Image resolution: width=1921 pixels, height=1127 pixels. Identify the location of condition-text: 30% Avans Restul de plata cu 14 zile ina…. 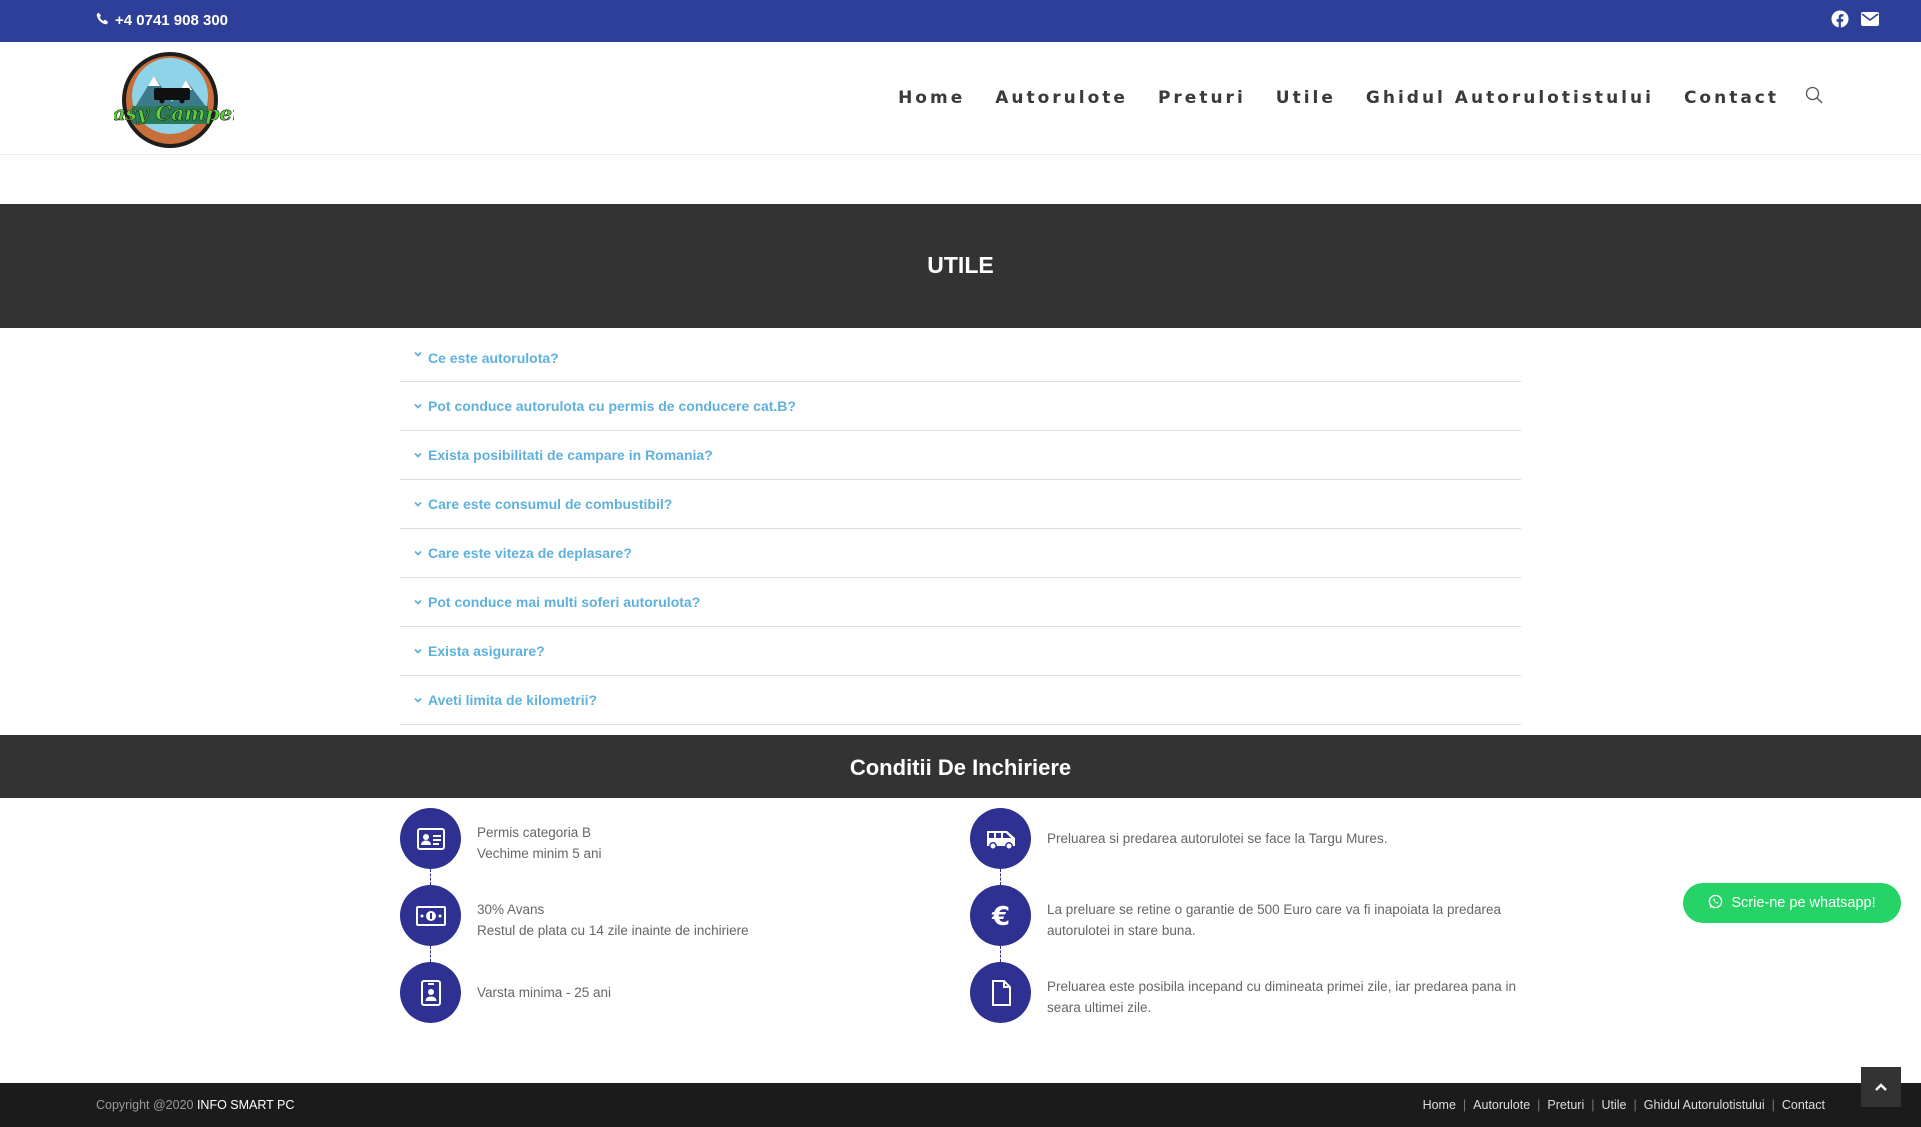
(717, 920).